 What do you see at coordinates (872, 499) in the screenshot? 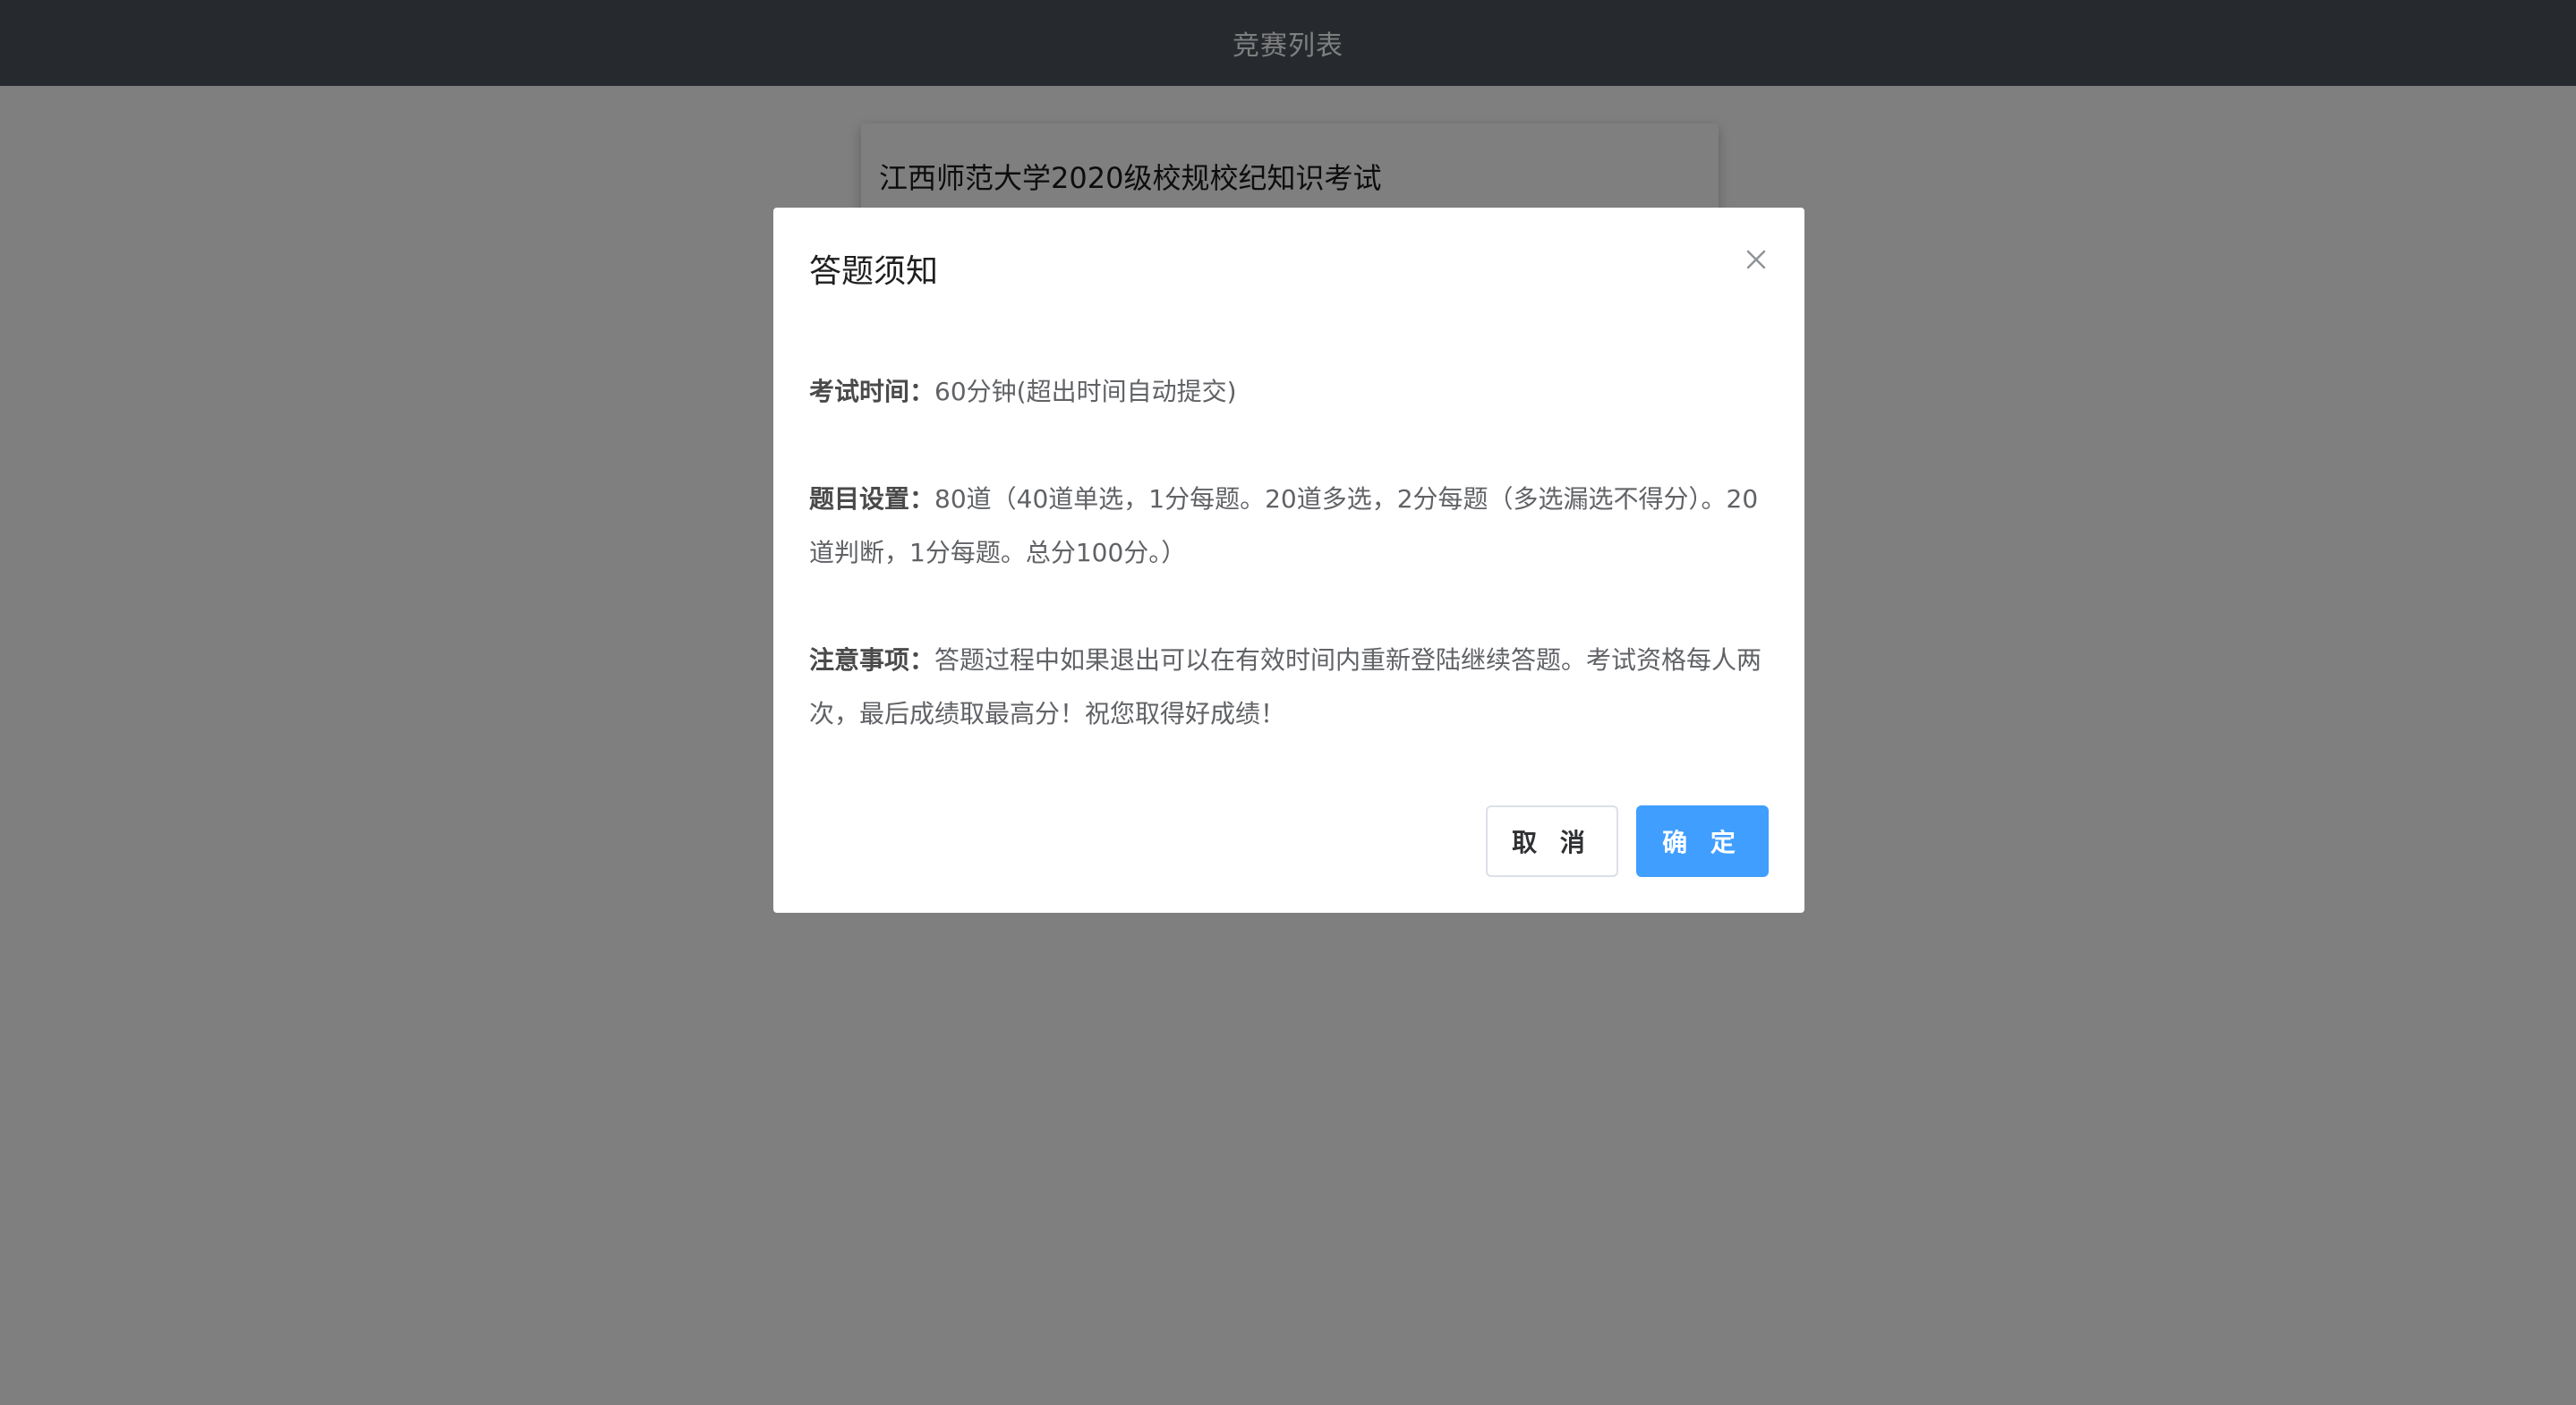
I see `question-setup-label: 题目设置：` at bounding box center [872, 499].